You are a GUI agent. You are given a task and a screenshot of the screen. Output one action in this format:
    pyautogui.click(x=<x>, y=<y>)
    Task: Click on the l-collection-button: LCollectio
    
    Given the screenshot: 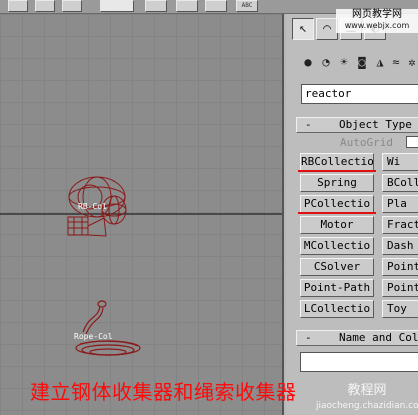 What is the action you would take?
    pyautogui.click(x=337, y=309)
    